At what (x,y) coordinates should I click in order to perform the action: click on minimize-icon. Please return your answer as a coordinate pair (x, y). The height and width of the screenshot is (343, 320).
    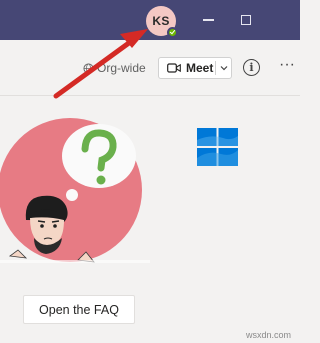
    Looking at the image, I should click on (208, 20).